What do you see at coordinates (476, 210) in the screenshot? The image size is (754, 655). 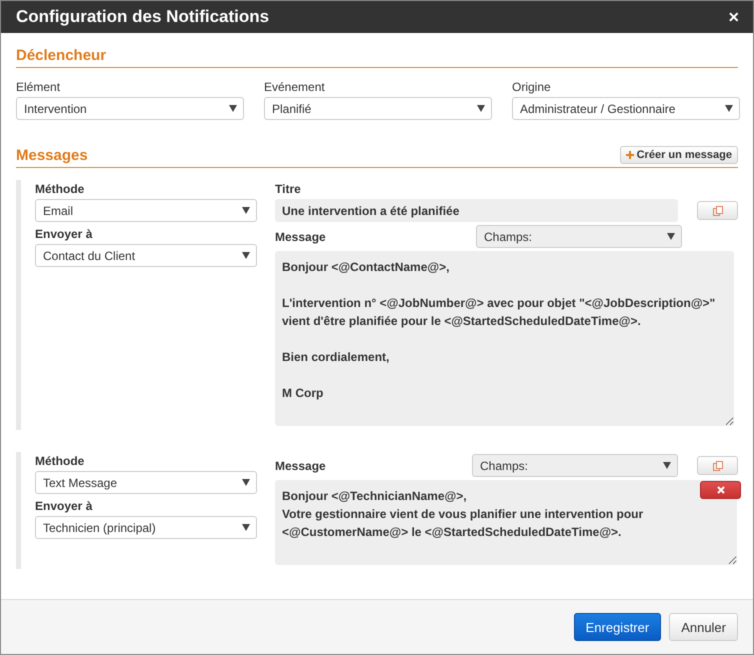 I see `title-field: Une intervention a été planifiée` at bounding box center [476, 210].